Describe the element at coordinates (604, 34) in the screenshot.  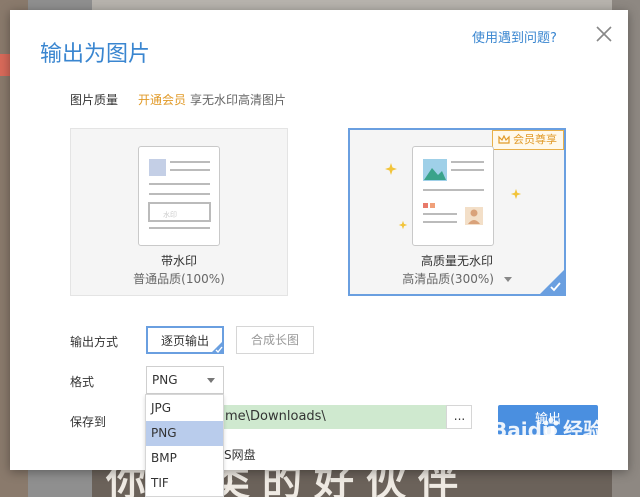
I see `close-icon` at that location.